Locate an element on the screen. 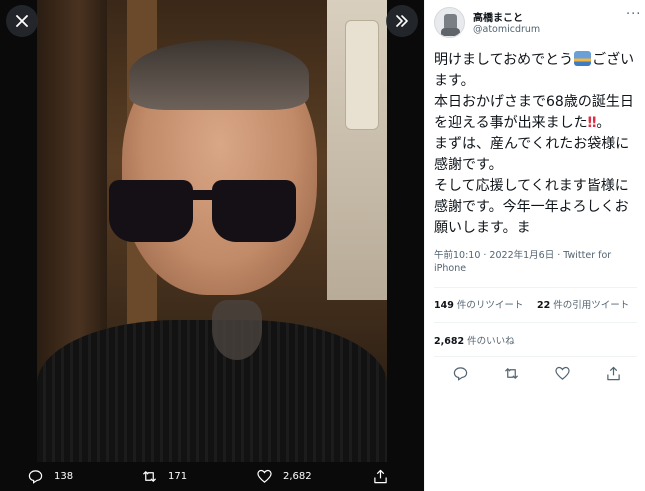 This screenshot has width=645, height=491. photo-sunglasses-left is located at coordinates (151, 211).